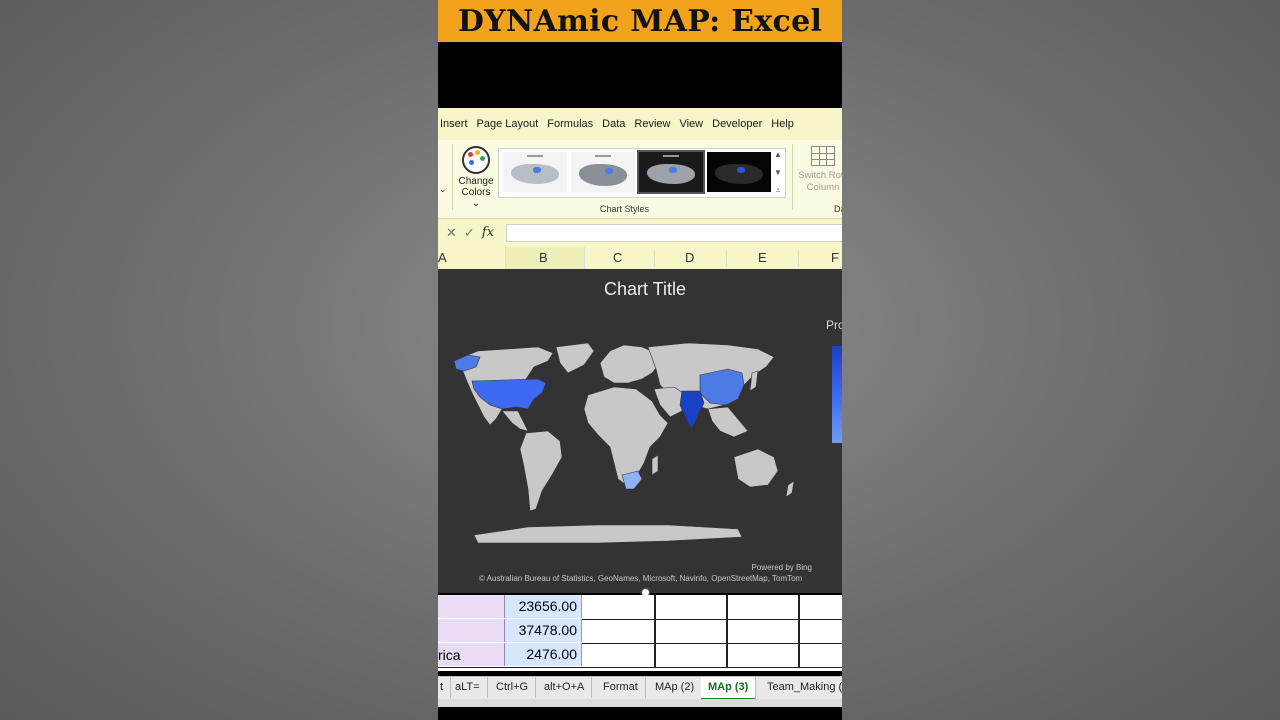 The width and height of the screenshot is (1280, 720). I want to click on tab-formulas: Formulas, so click(573, 124).